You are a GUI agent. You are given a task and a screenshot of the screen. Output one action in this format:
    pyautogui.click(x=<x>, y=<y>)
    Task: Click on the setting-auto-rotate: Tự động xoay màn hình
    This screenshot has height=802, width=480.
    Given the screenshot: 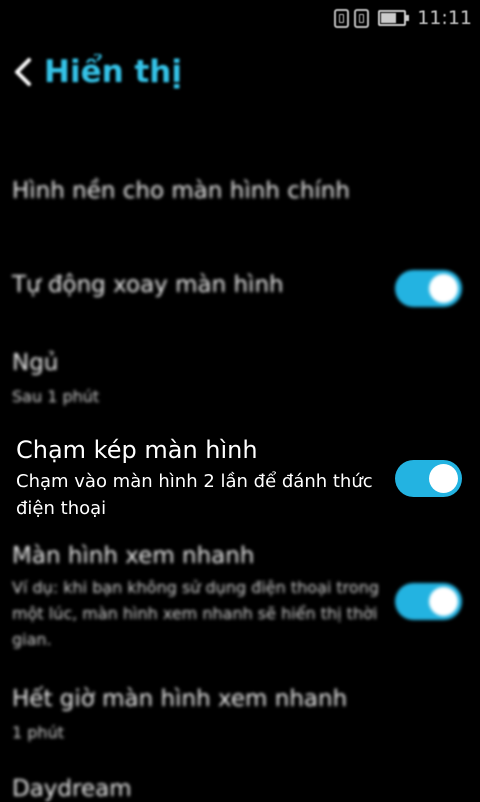 What is the action you would take?
    pyautogui.click(x=240, y=290)
    